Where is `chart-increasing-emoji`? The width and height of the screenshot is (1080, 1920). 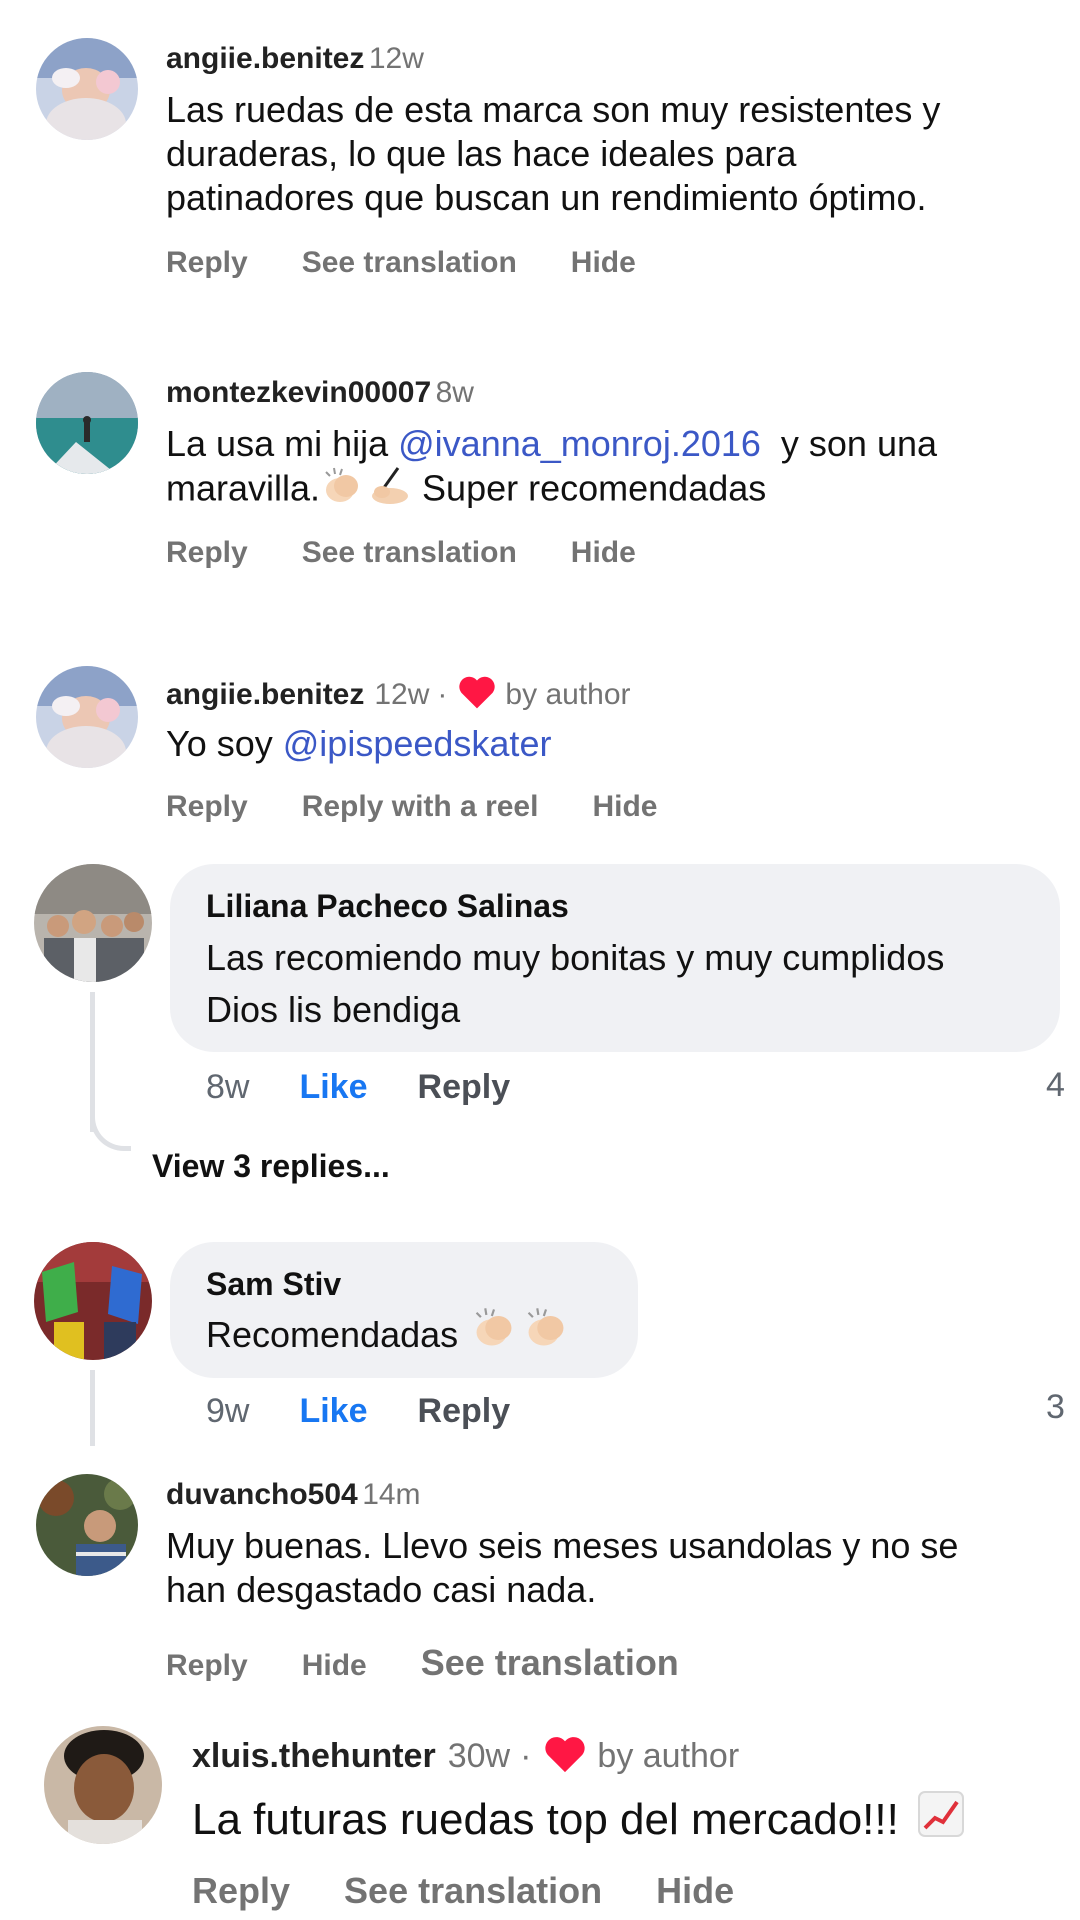 chart-increasing-emoji is located at coordinates (941, 1819).